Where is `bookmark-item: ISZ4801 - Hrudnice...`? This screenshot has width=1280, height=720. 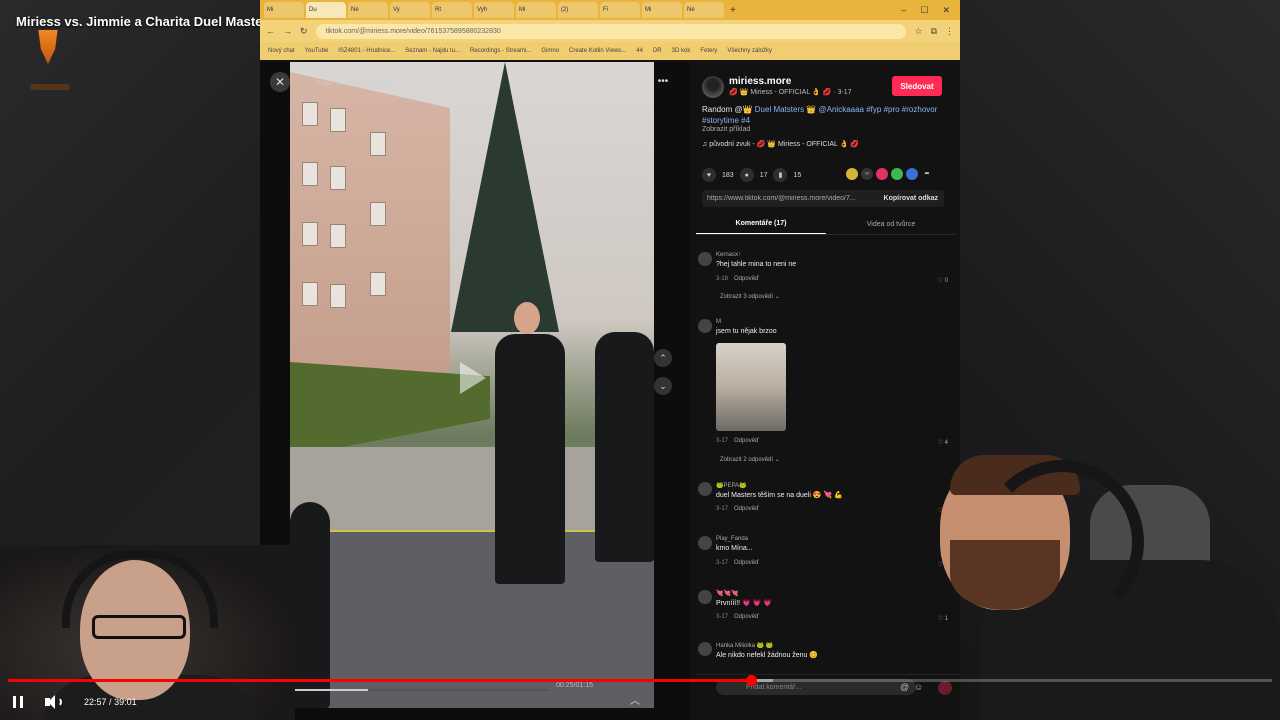
bookmark-item: ISZ4801 - Hrudnice... is located at coordinates (366, 51).